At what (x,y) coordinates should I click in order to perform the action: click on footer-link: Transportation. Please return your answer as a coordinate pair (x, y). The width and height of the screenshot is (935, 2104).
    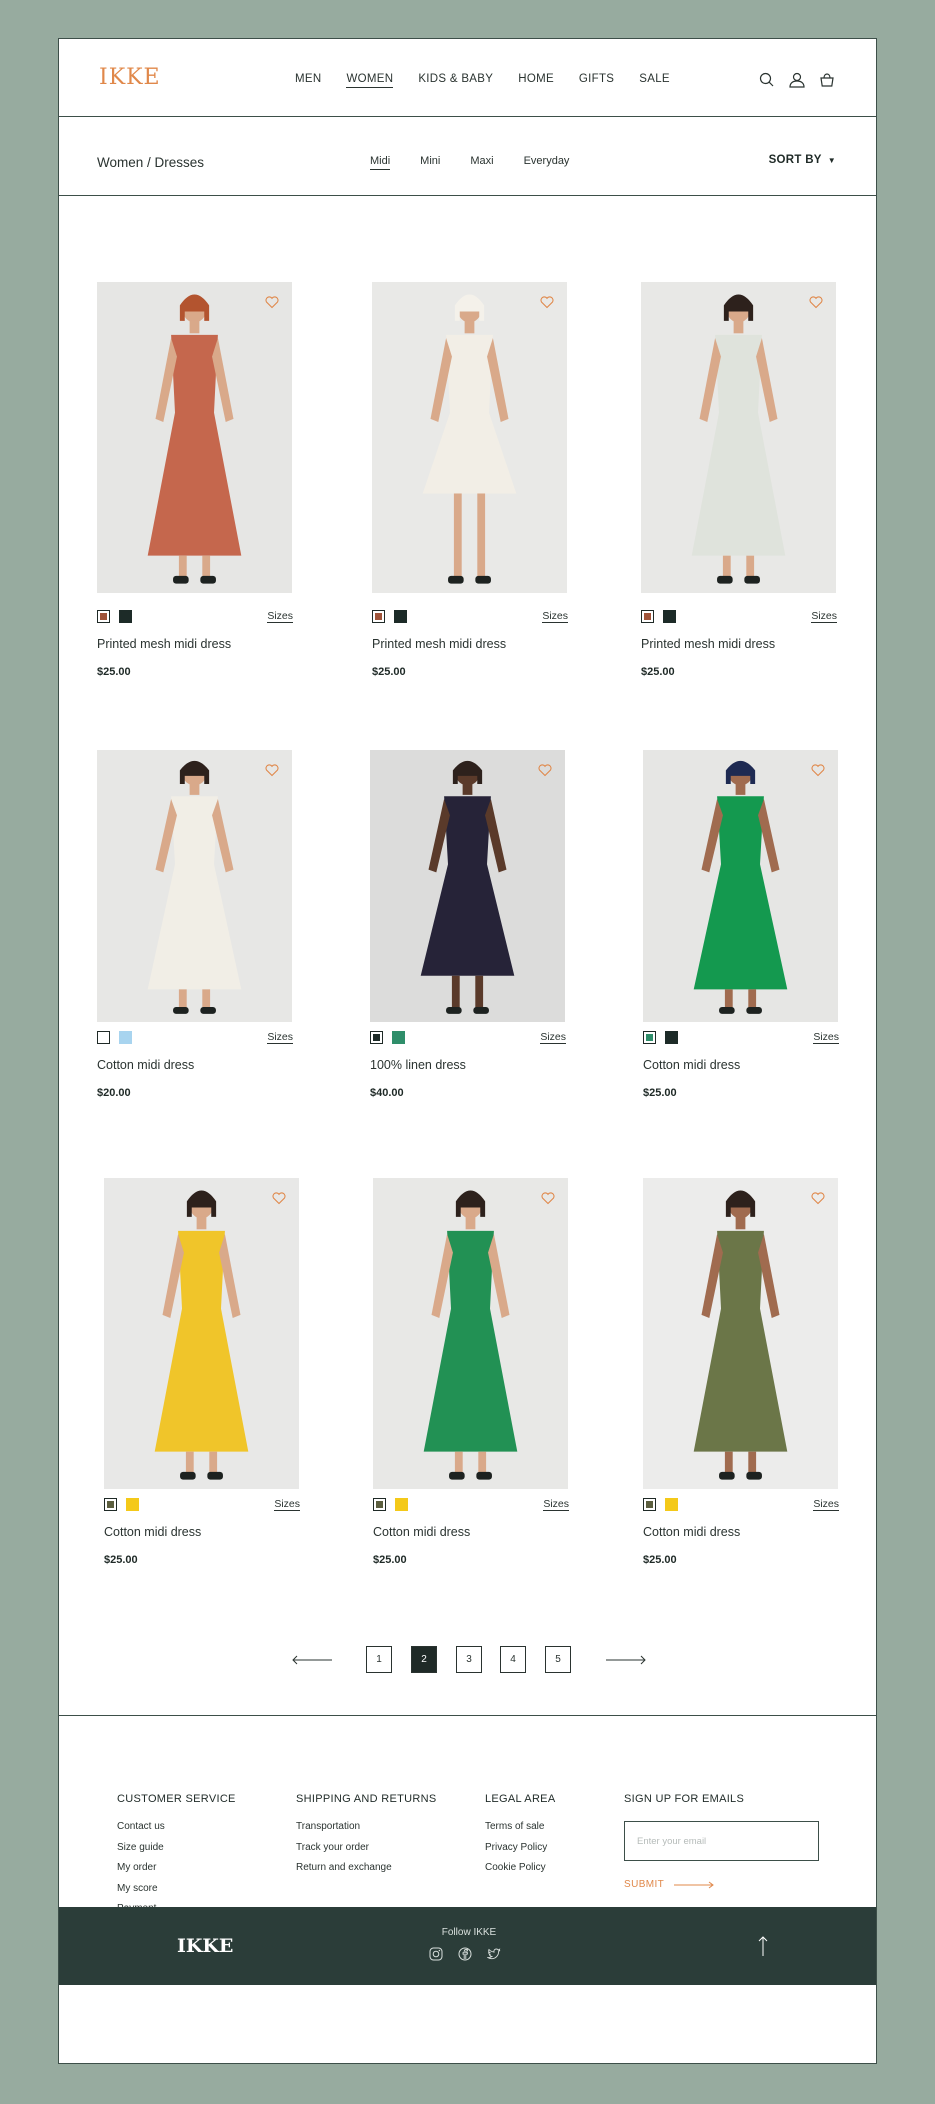
    Looking at the image, I should click on (366, 1826).